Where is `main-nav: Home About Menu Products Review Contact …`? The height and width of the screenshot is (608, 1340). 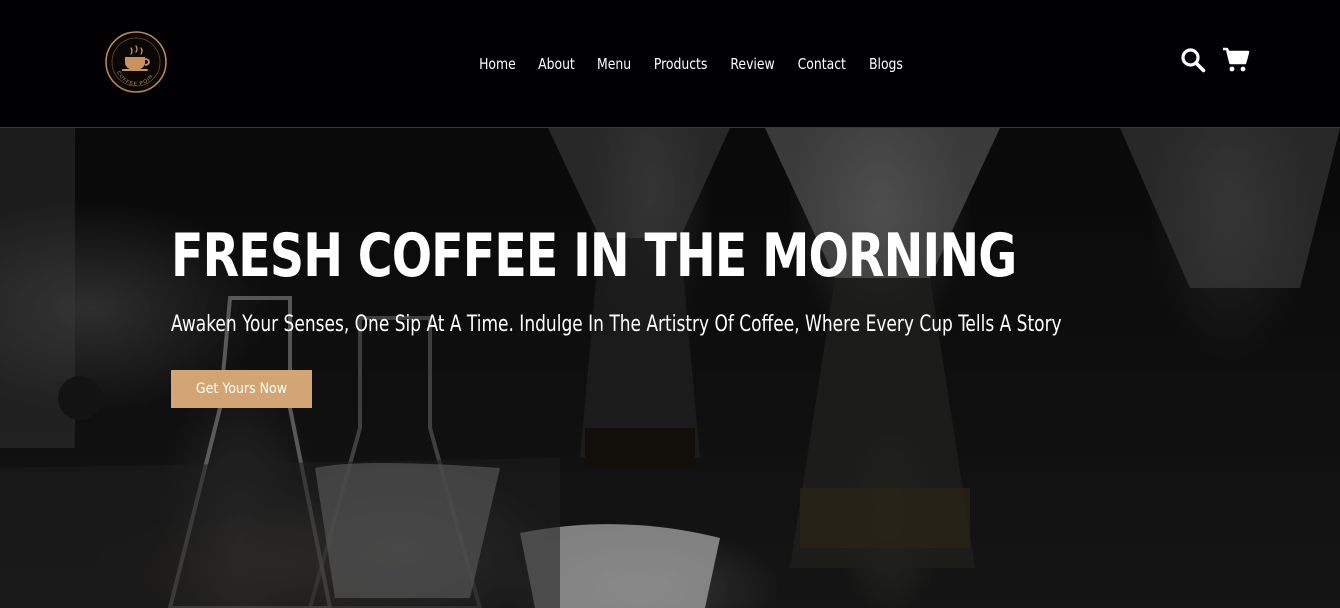 main-nav: Home About Menu Products Review Contact … is located at coordinates (691, 64).